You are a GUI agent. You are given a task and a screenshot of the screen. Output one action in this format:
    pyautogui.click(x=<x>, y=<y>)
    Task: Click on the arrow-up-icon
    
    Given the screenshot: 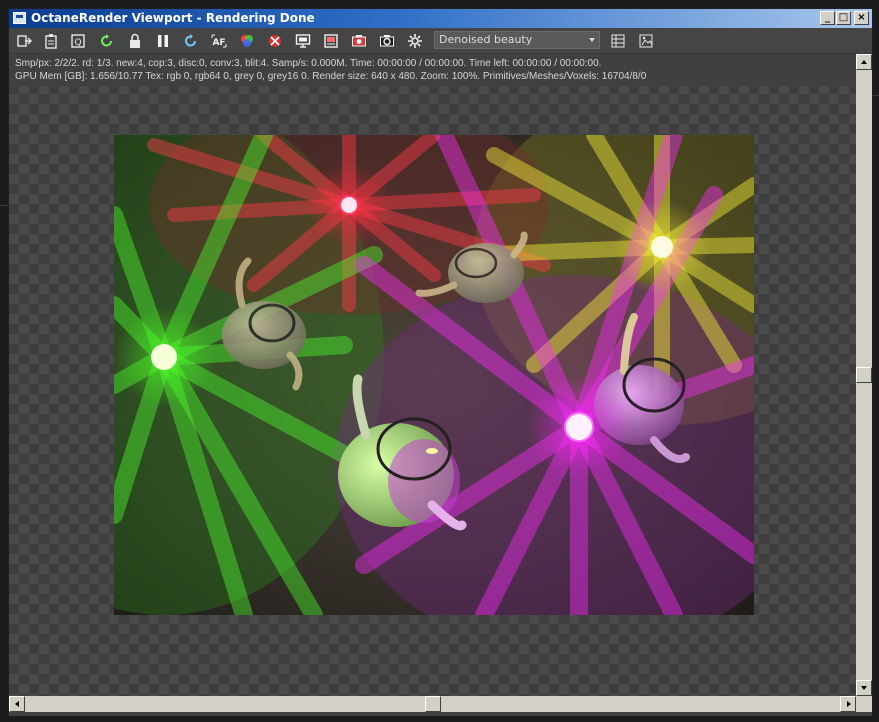 What is the action you would take?
    pyautogui.click(x=864, y=62)
    